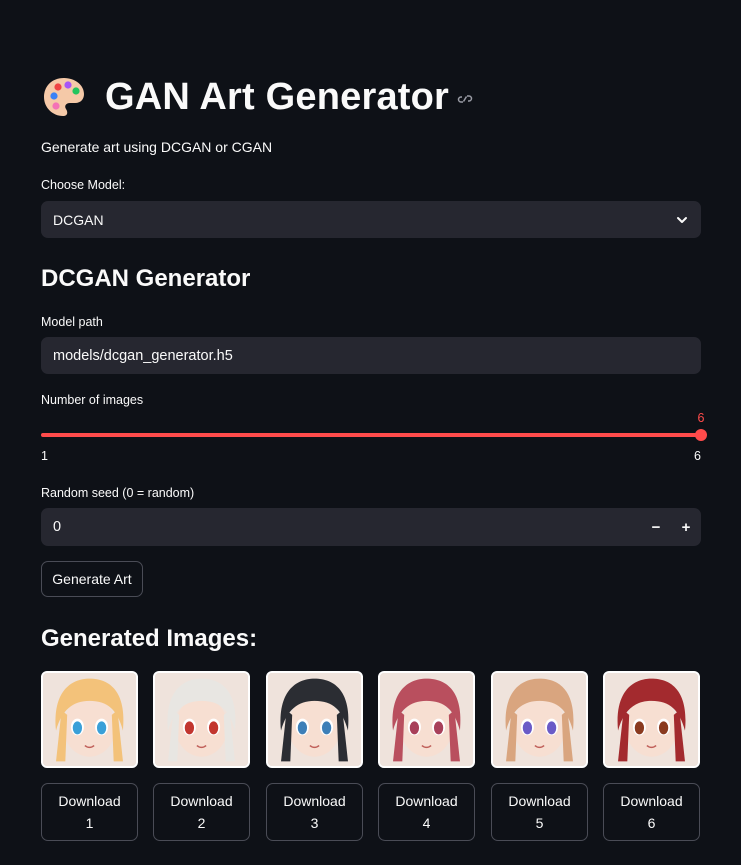 The image size is (741, 865). What do you see at coordinates (426, 823) in the screenshot?
I see `download-index: 4` at bounding box center [426, 823].